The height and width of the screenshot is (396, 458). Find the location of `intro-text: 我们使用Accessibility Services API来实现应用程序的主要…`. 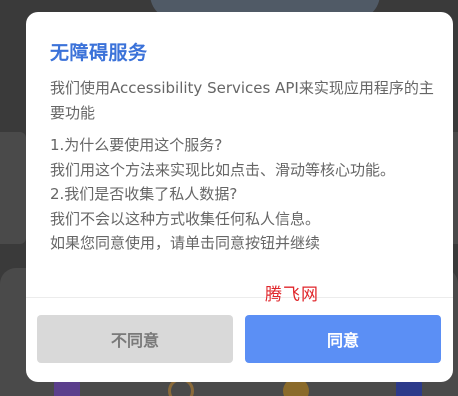

intro-text: 我们使用Accessibility Services API来实现应用程序的主要… is located at coordinates (242, 100).